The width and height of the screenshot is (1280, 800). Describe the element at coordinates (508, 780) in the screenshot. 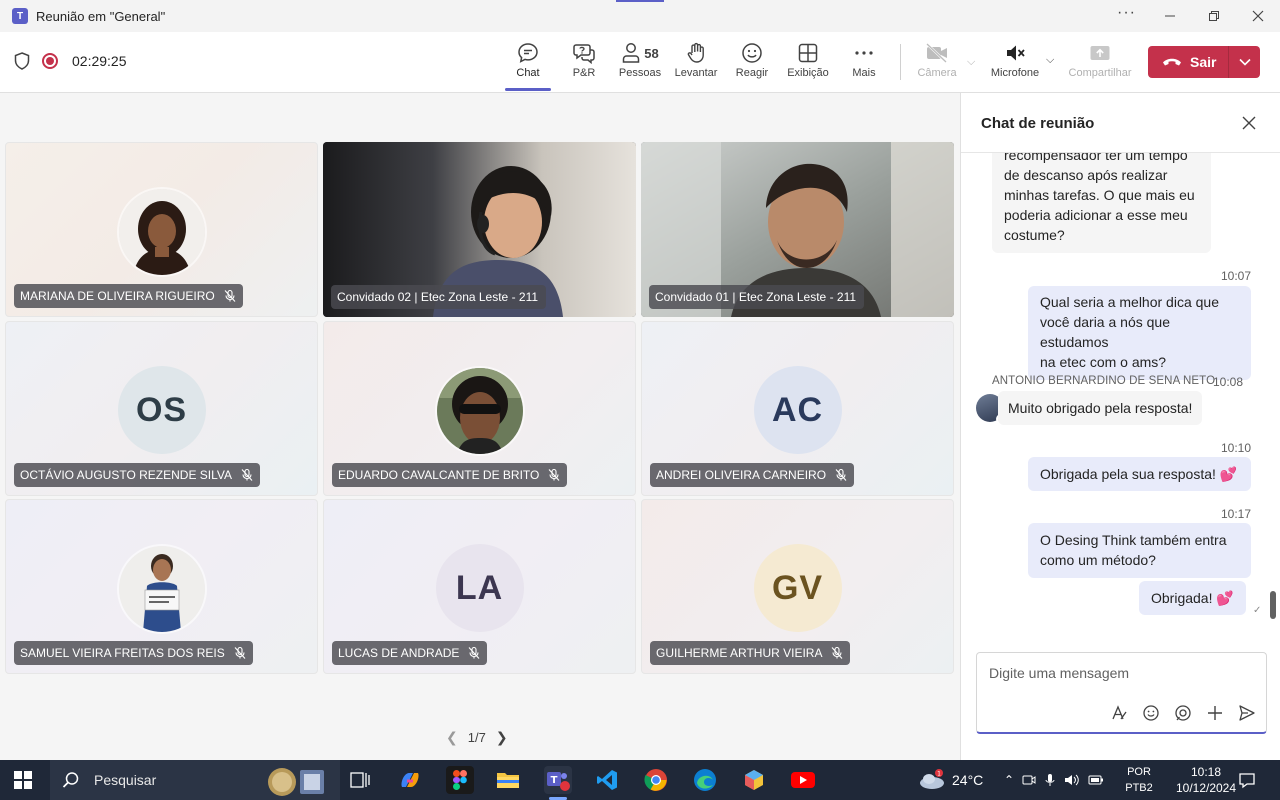

I see `file-explorer-icon` at that location.